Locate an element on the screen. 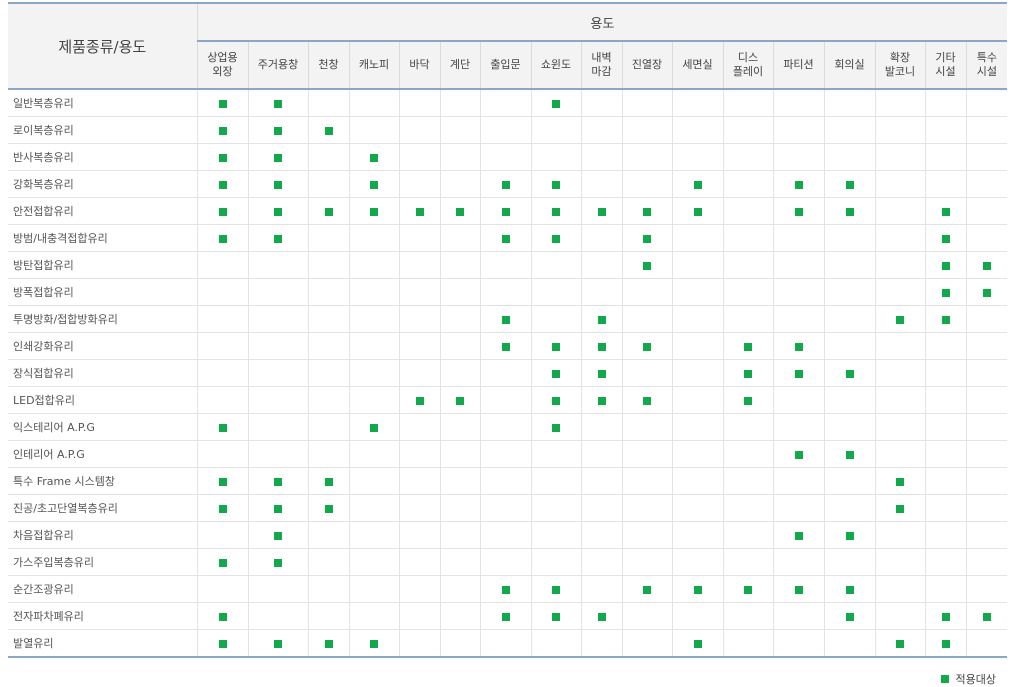 Image resolution: width=1023 pixels, height=687 pixels. column-header: 상업용 외장 is located at coordinates (223, 65).